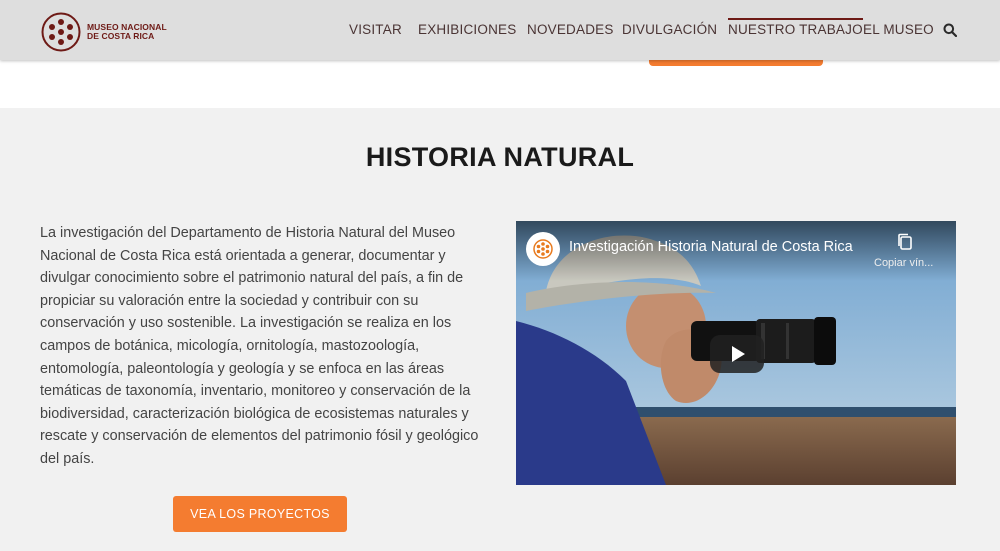  What do you see at coordinates (375, 29) in the screenshot?
I see `nav-item-visitar: VISITAR` at bounding box center [375, 29].